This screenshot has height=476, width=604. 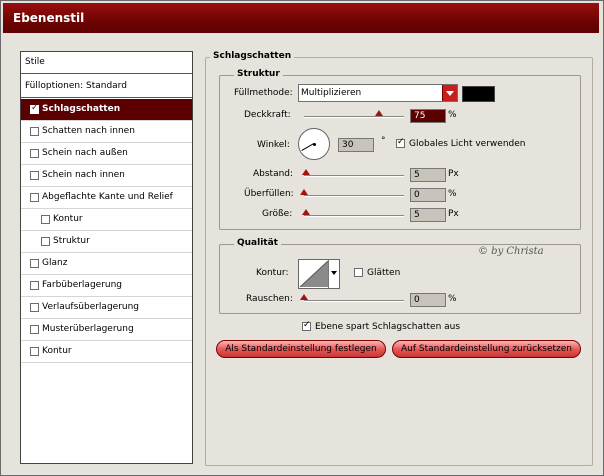 I want to click on distance-unit: Px, so click(x=453, y=174).